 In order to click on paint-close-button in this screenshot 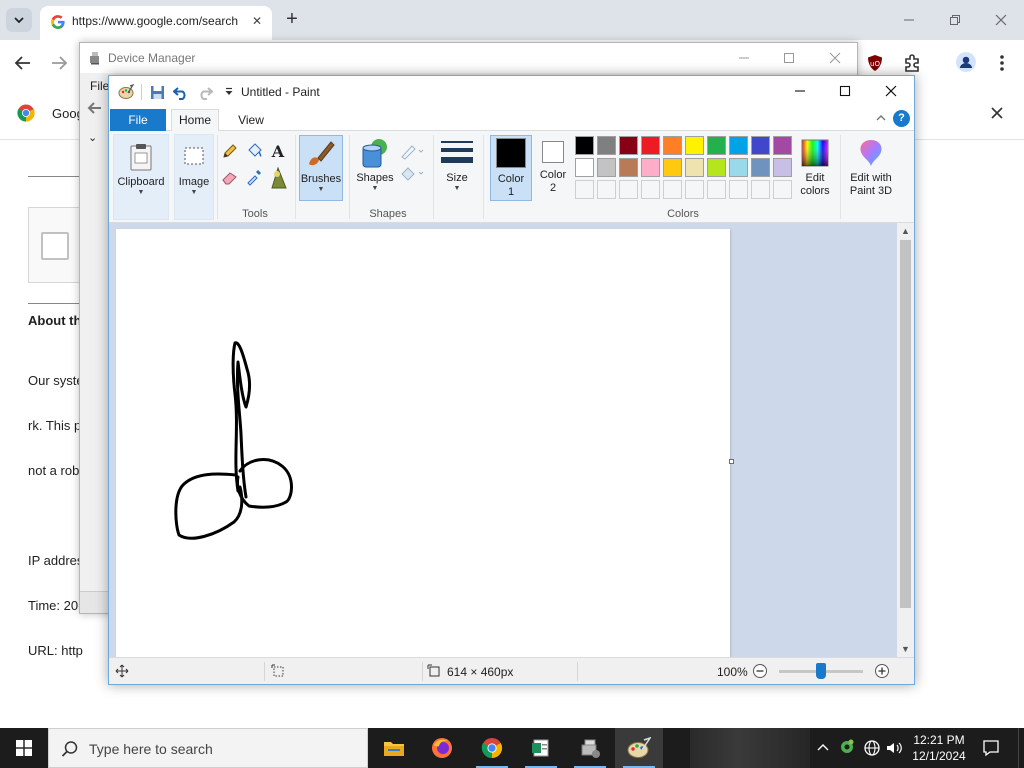, I will do `click(891, 91)`.